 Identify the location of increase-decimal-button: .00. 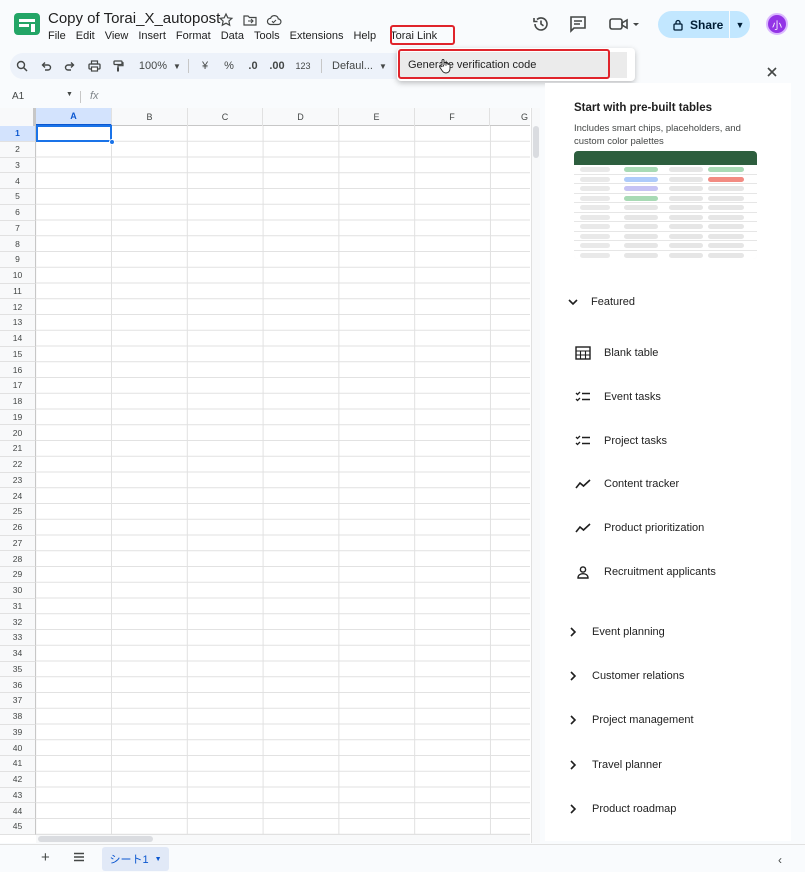
(277, 66).